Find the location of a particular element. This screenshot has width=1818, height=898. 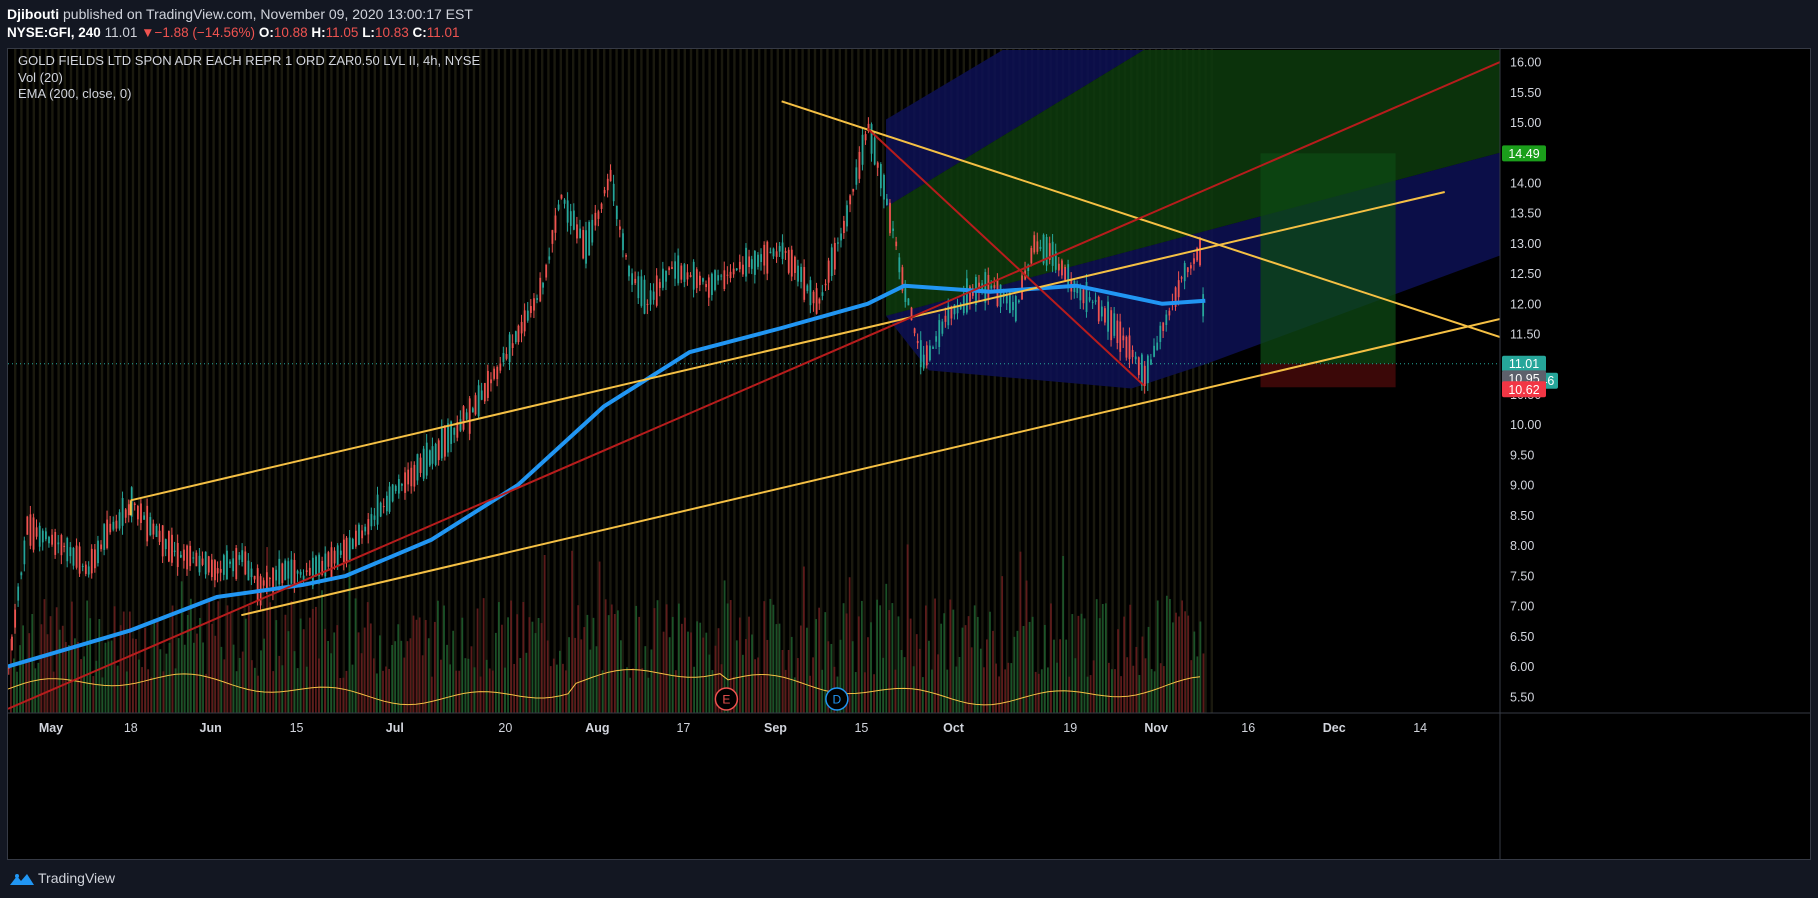

time-tick-label: 15 is located at coordinates (861, 728).